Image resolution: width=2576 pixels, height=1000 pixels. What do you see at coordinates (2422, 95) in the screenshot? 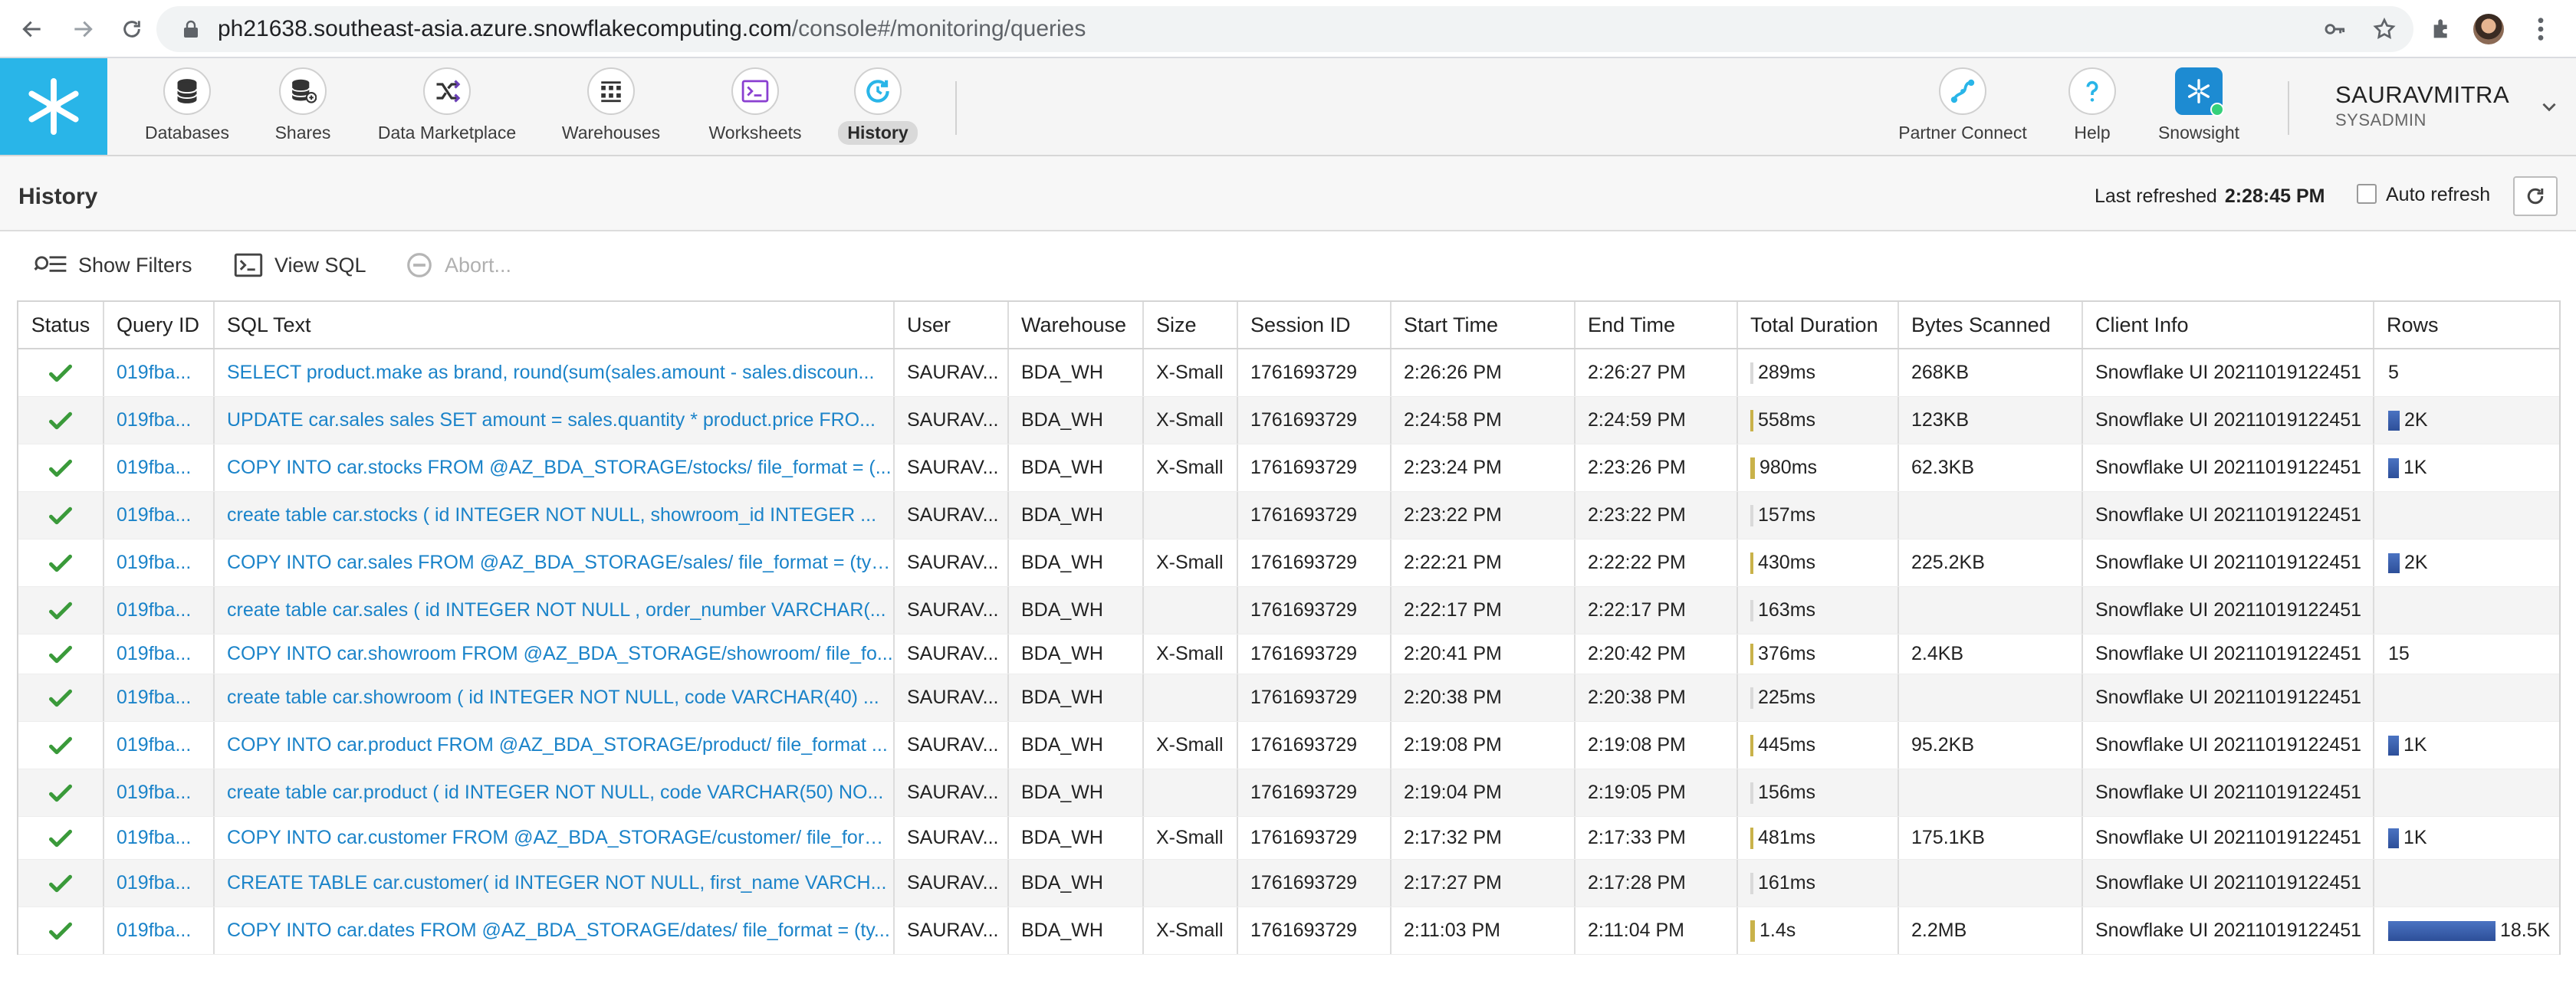
I see `user-name: SAURAVMITRA` at bounding box center [2422, 95].